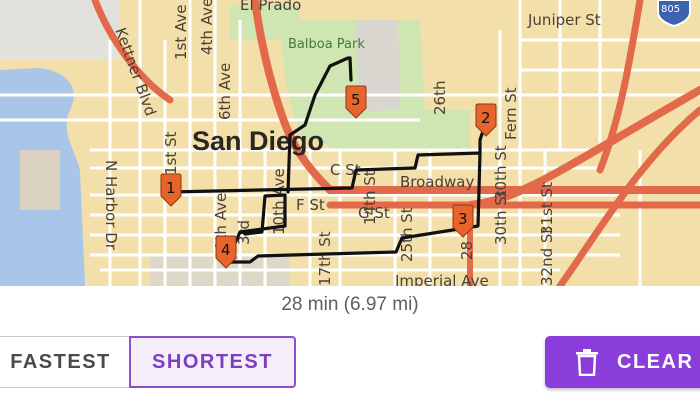 Image resolution: width=700 pixels, height=400 pixels. I want to click on clear-button: CLEAR, so click(622, 362).